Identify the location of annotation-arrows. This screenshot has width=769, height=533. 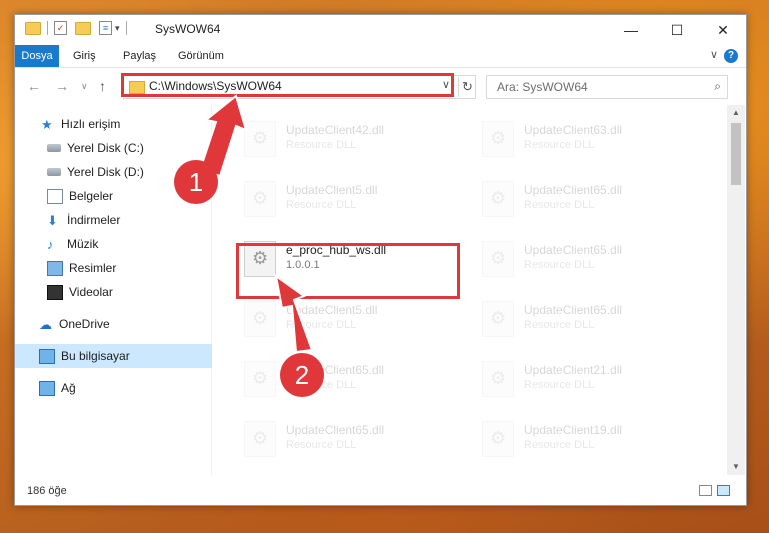
(256, 224).